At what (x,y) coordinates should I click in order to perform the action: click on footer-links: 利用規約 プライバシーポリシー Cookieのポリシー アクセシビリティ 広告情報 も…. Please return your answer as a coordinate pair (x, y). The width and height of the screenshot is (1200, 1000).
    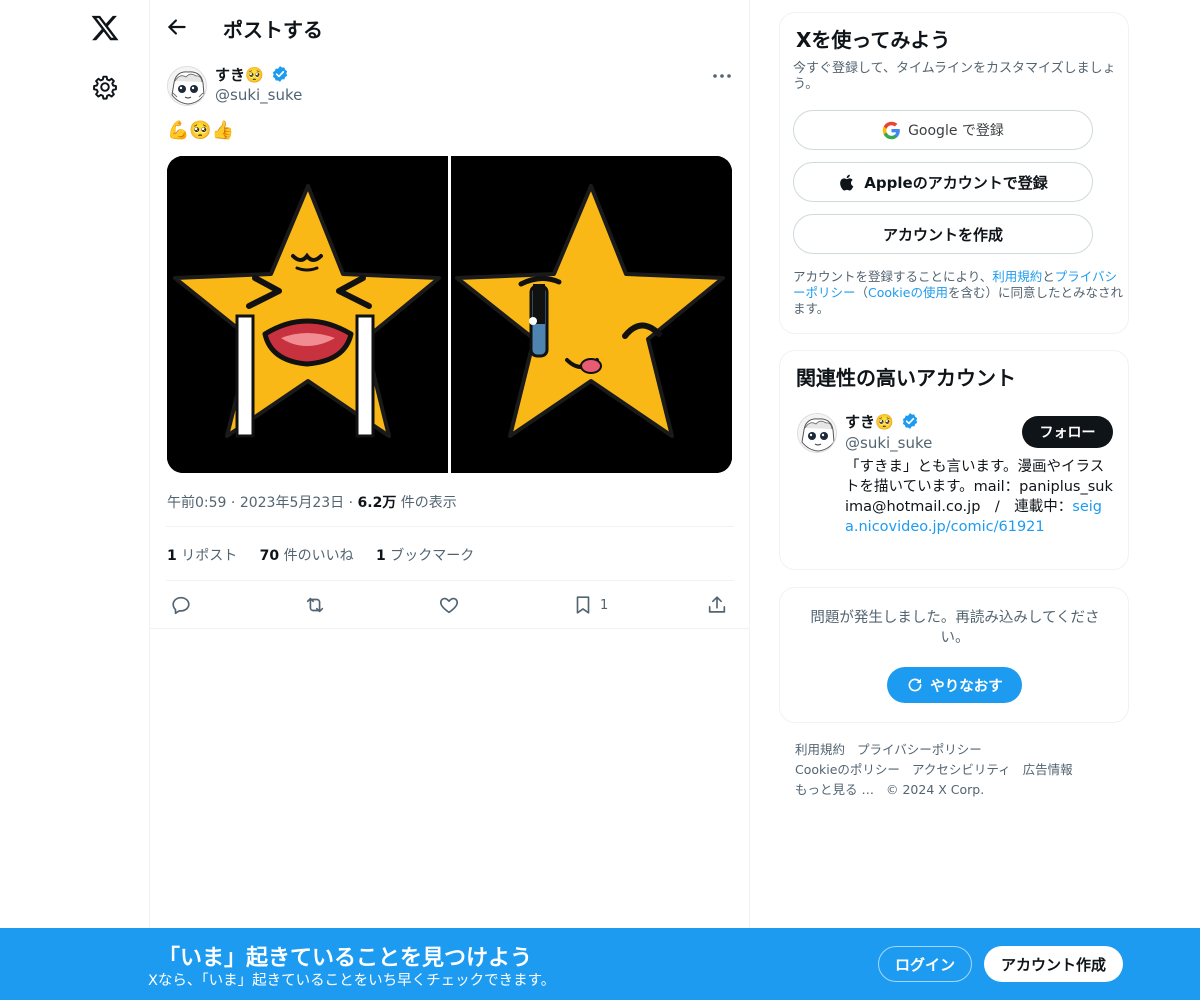
    Looking at the image, I should click on (955, 770).